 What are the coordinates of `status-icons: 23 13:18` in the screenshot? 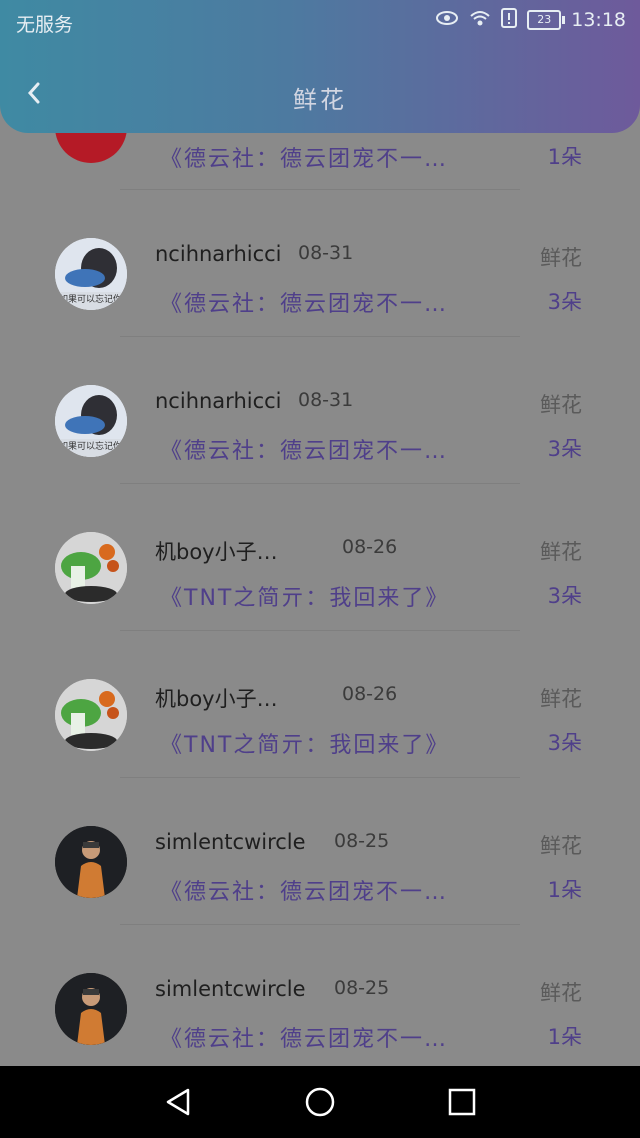 It's located at (530, 20).